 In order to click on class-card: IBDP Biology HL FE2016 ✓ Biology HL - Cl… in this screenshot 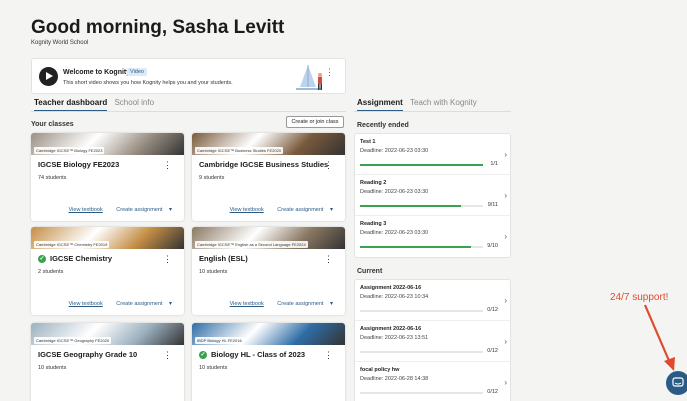, I will do `click(268, 362)`.